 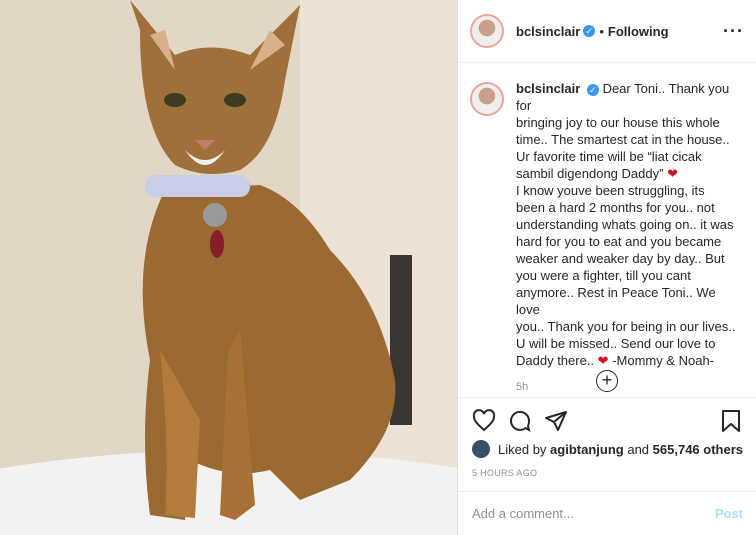 I want to click on liker-avatar, so click(x=481, y=449).